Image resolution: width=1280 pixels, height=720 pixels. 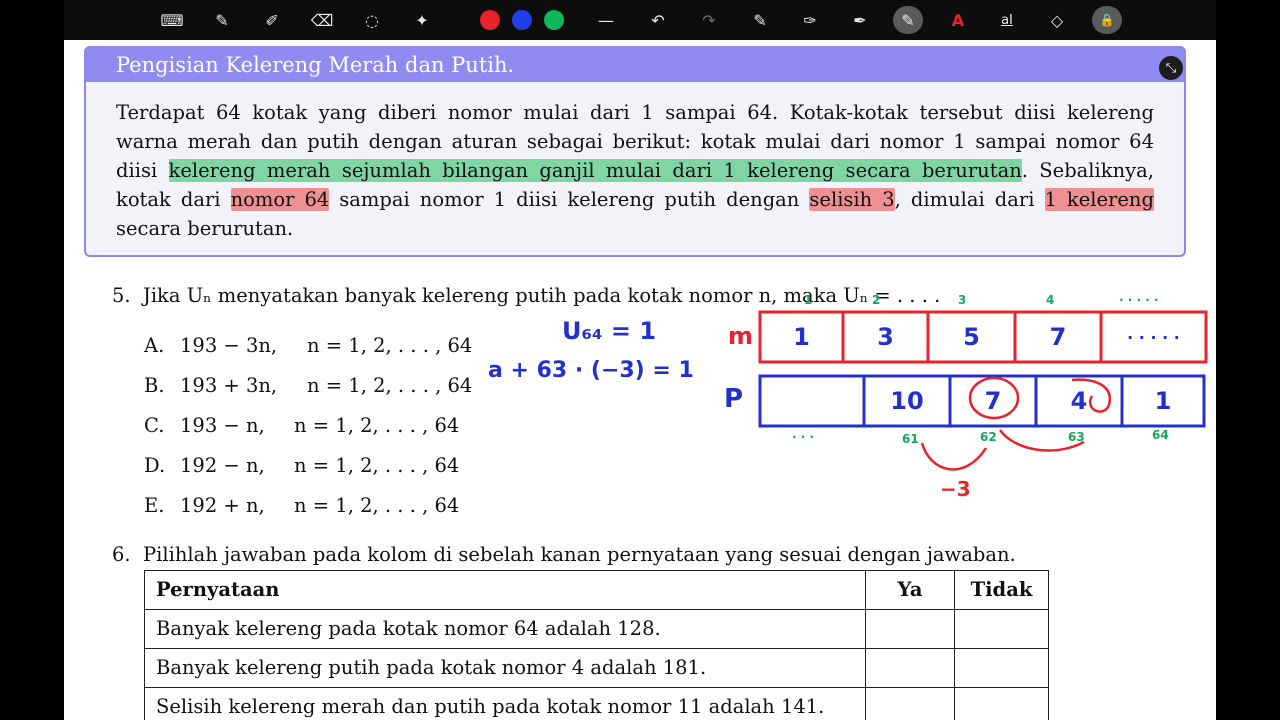 What do you see at coordinates (908, 20) in the screenshot?
I see `active-pen-icon: ✎` at bounding box center [908, 20].